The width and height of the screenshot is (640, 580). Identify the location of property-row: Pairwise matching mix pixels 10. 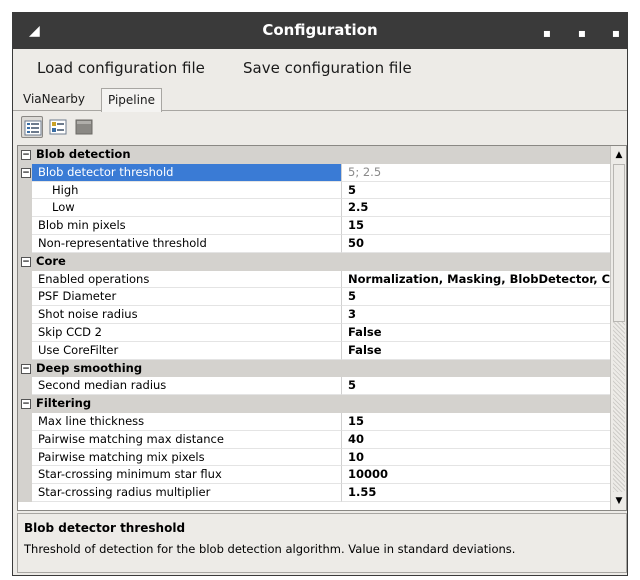
(315, 457).